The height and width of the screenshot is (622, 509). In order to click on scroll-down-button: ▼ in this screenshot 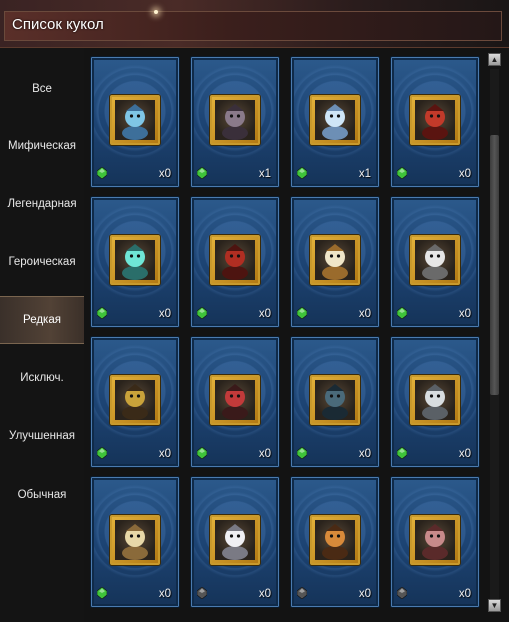, I will do `click(494, 605)`.